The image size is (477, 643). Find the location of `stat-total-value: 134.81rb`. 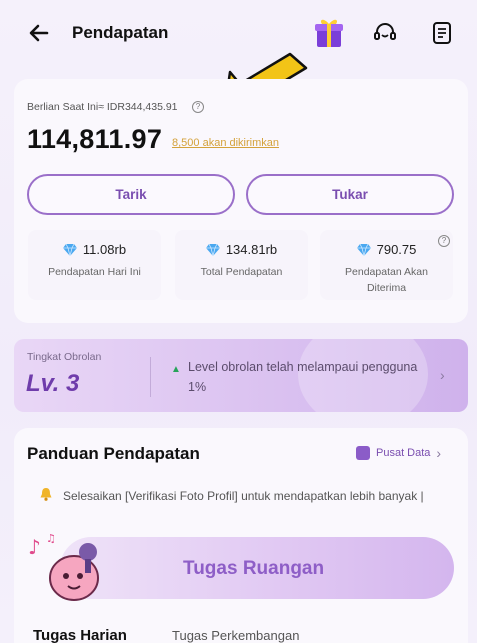

stat-total-value: 134.81rb is located at coordinates (251, 249).